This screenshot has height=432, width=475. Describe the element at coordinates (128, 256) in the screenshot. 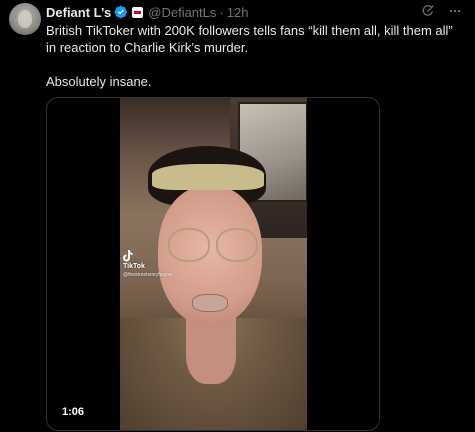

I see `tiktok-logo-icon` at that location.